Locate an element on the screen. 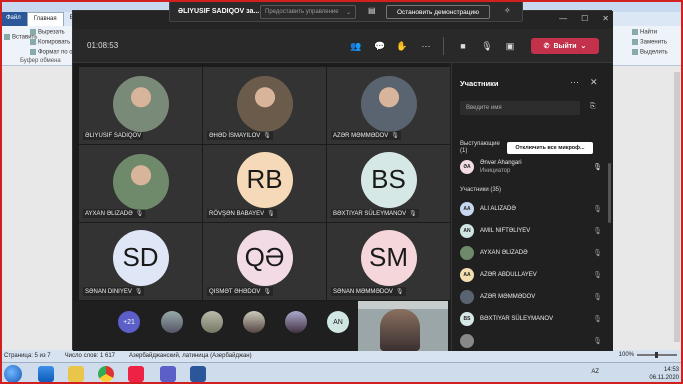 The width and height of the screenshot is (683, 384). clock: 14:53 06.11.2020 is located at coordinates (664, 374).